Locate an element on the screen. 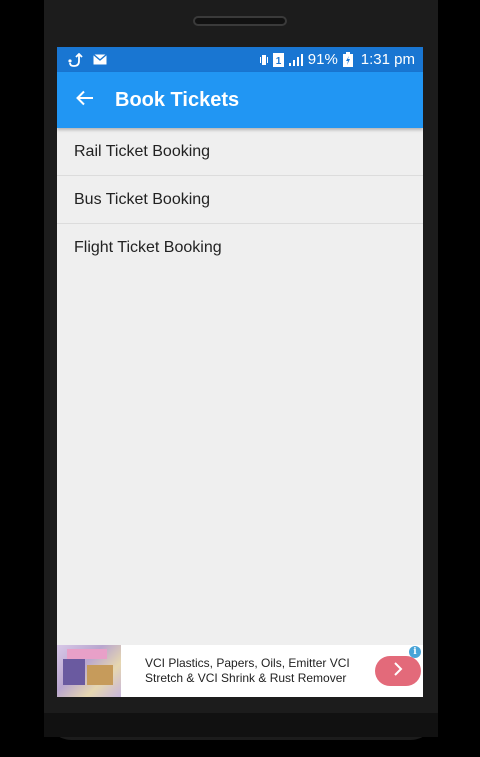 The height and width of the screenshot is (757, 480). page-title: Book Tickets is located at coordinates (177, 99).